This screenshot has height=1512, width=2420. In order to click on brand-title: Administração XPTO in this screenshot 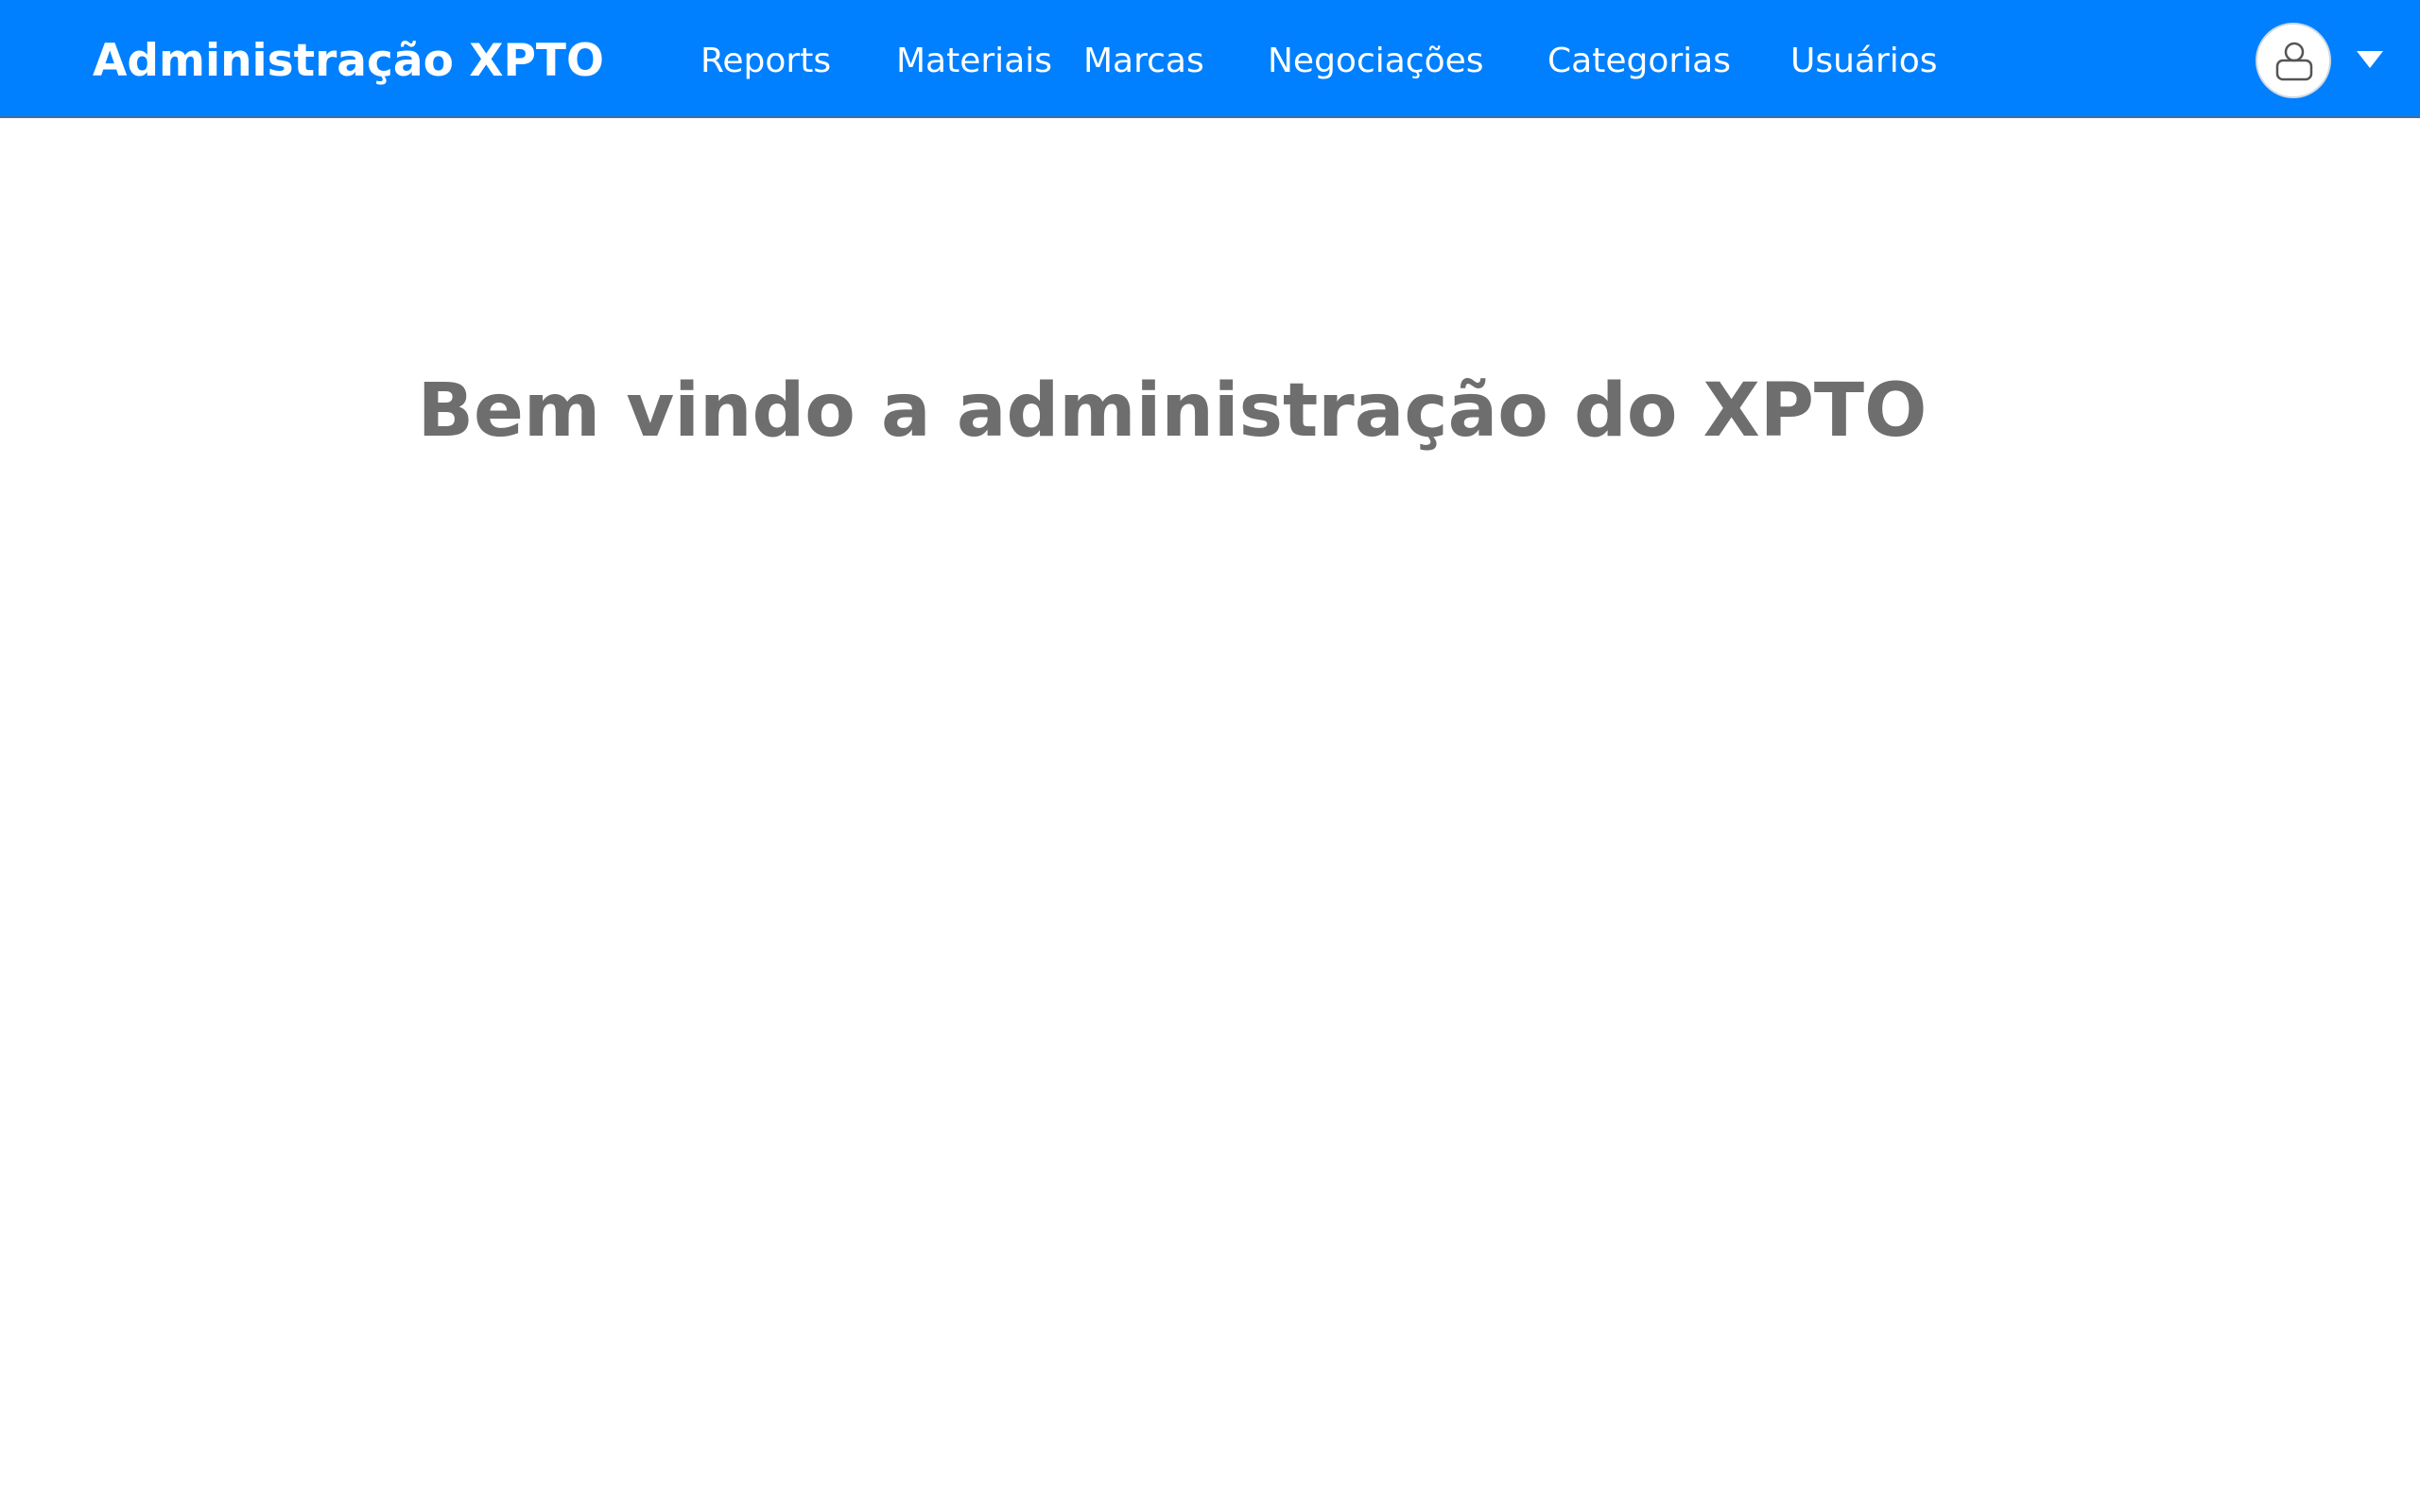, I will do `click(348, 59)`.